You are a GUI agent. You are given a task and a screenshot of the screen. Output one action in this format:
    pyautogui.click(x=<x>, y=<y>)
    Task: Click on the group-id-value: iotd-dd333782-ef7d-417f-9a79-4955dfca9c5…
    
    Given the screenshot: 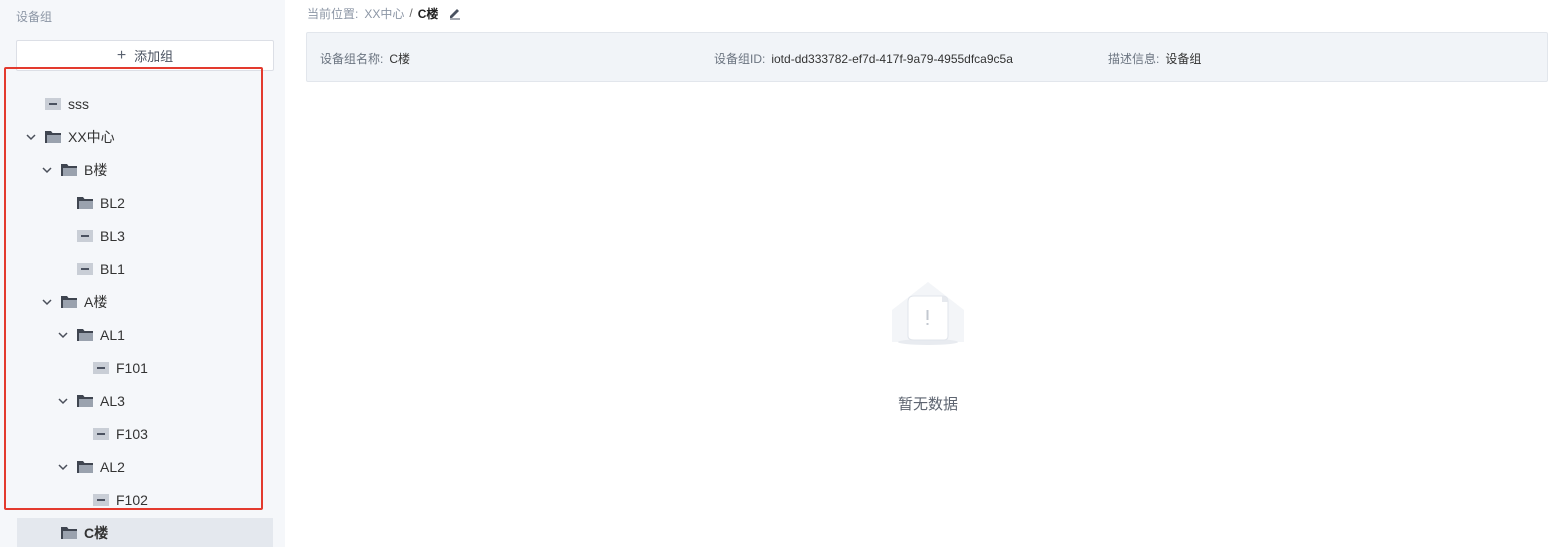 What is the action you would take?
    pyautogui.click(x=892, y=59)
    